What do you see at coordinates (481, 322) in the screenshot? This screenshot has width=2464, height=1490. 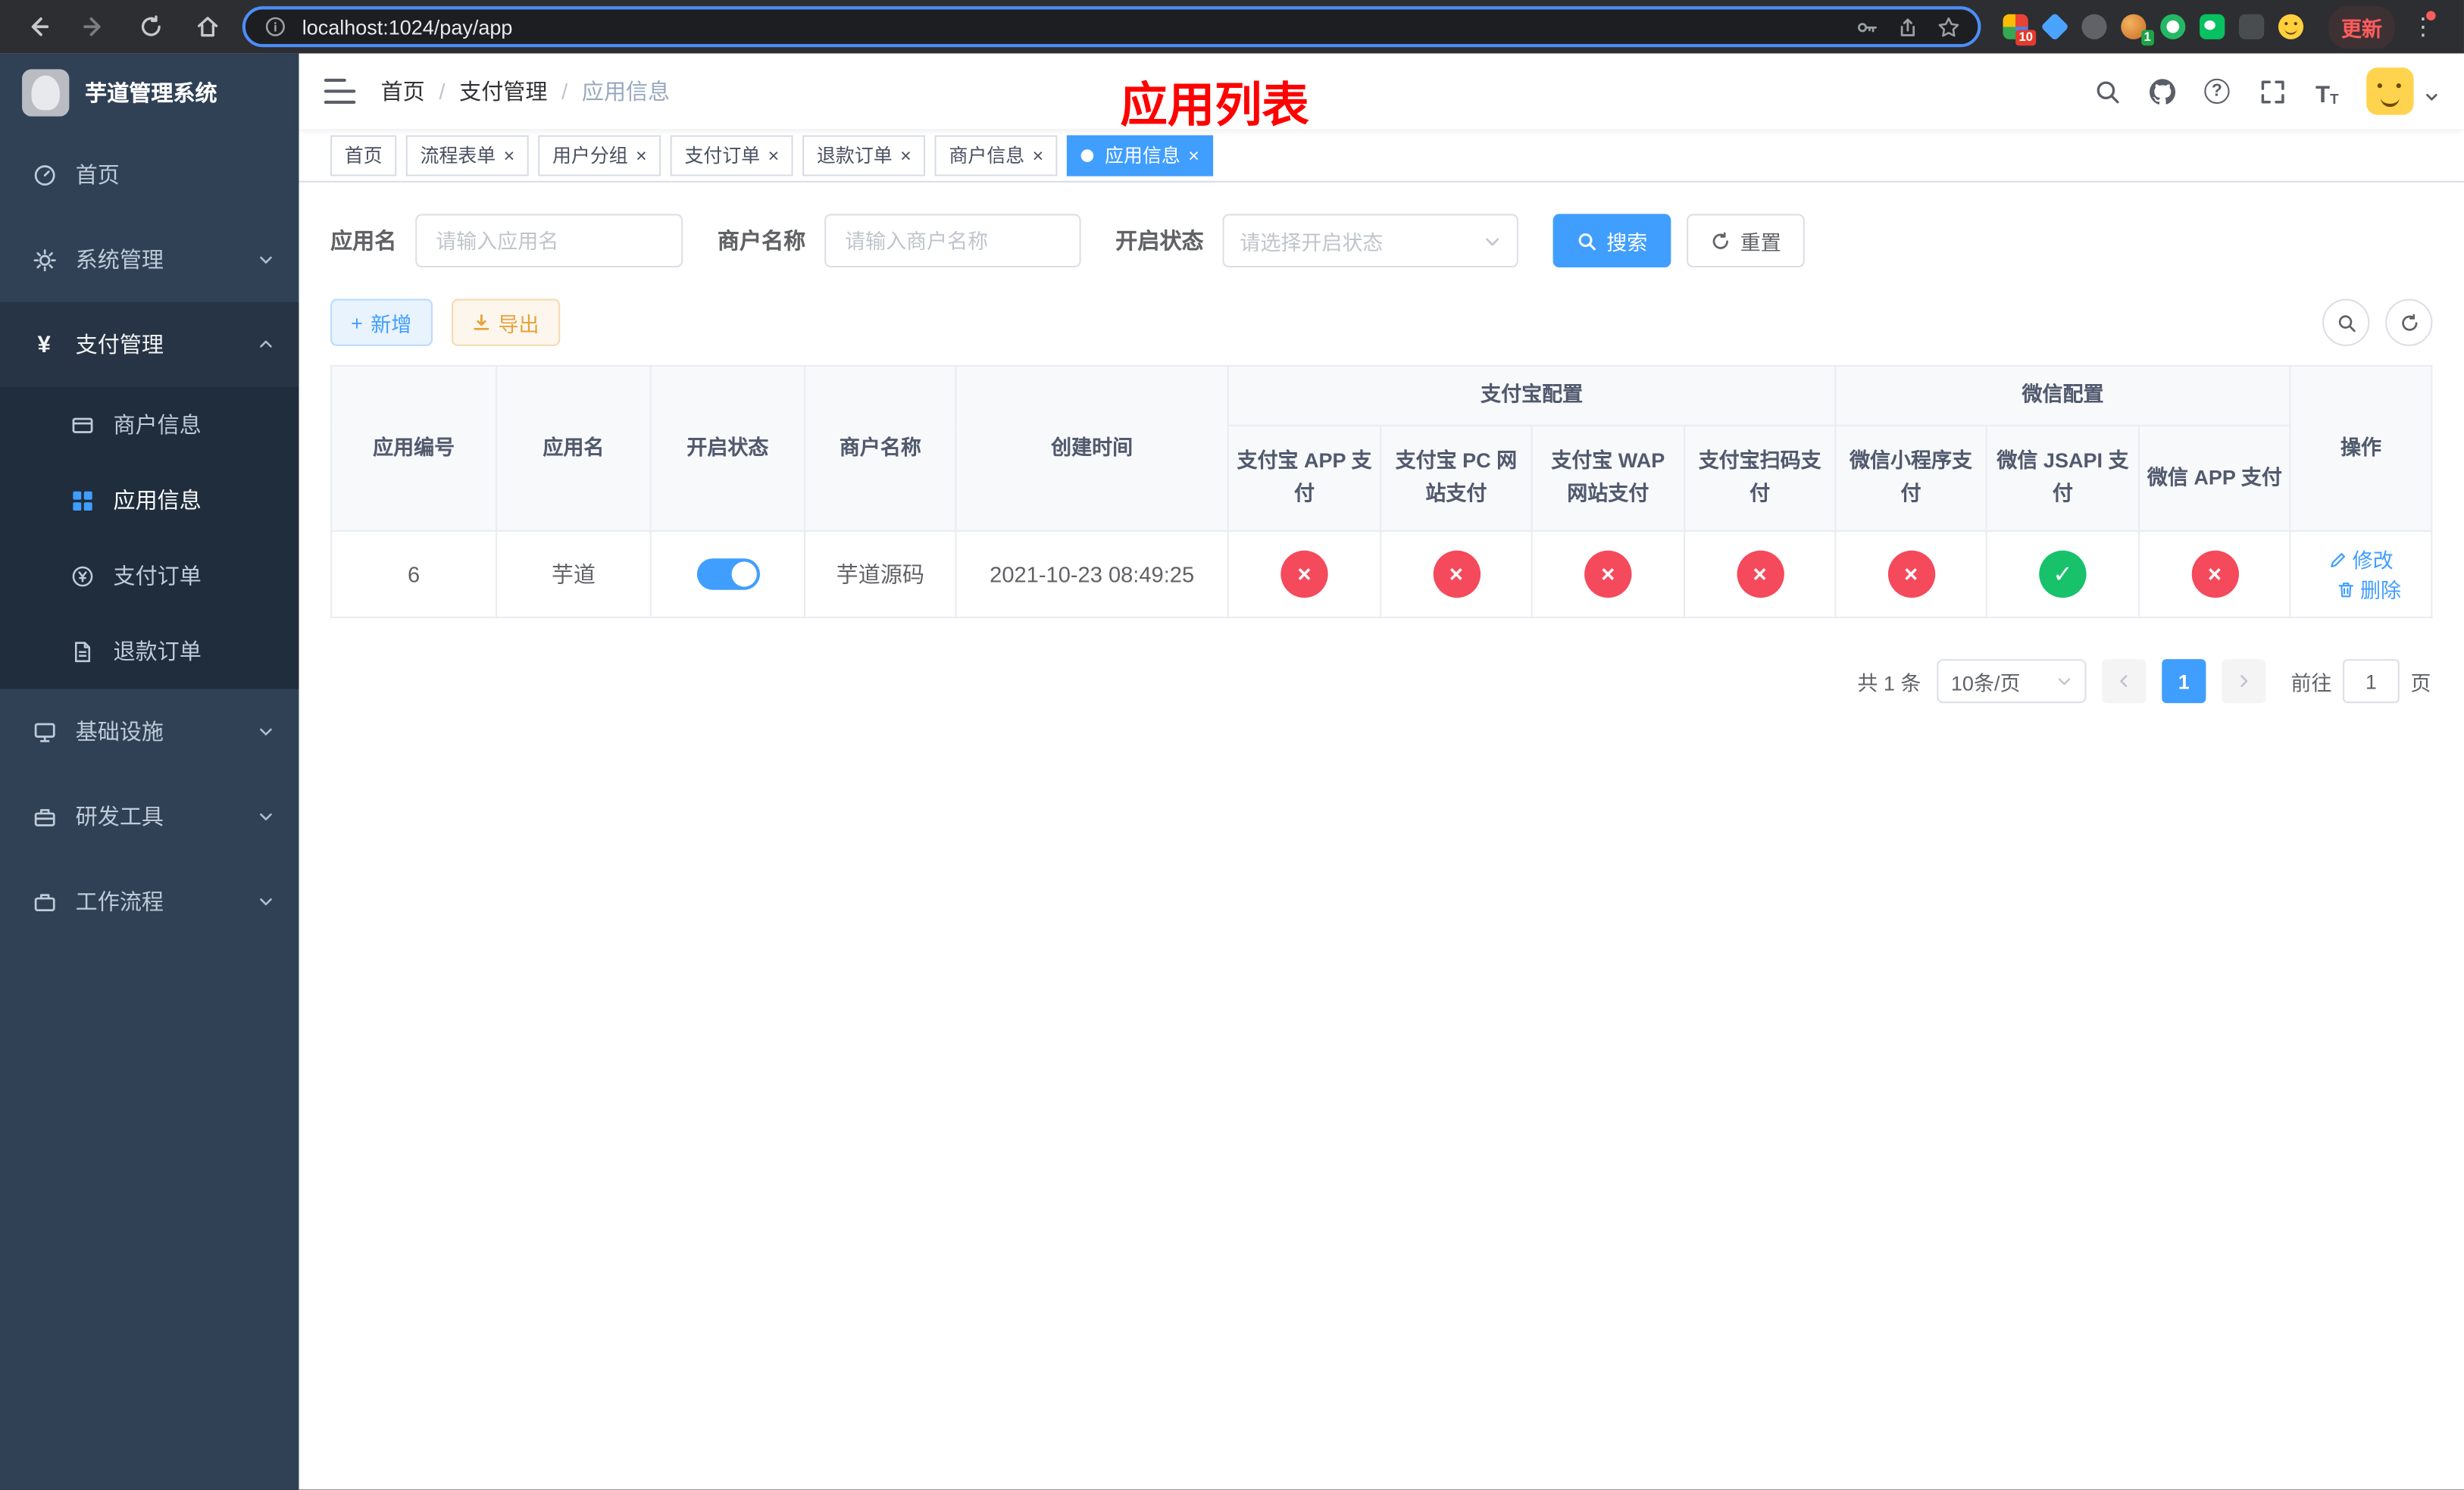 I see `download-icon` at bounding box center [481, 322].